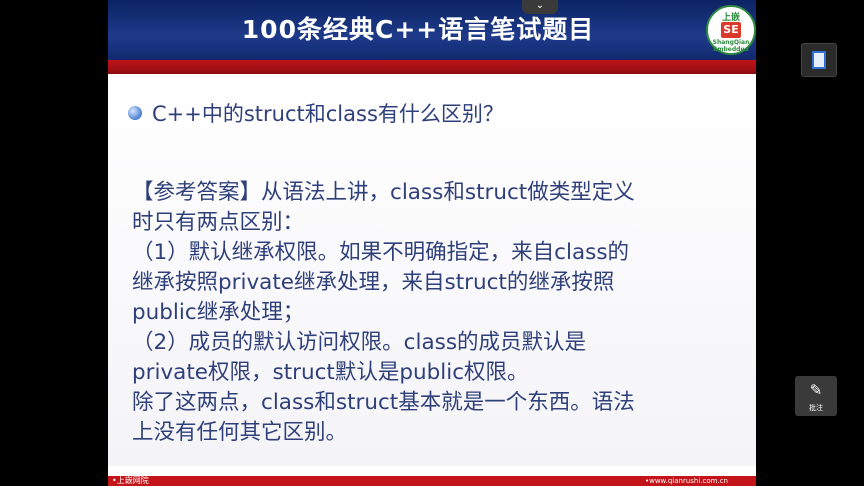  What do you see at coordinates (686, 481) in the screenshot?
I see `footer-url: •www.qianrushi.com.cn` at bounding box center [686, 481].